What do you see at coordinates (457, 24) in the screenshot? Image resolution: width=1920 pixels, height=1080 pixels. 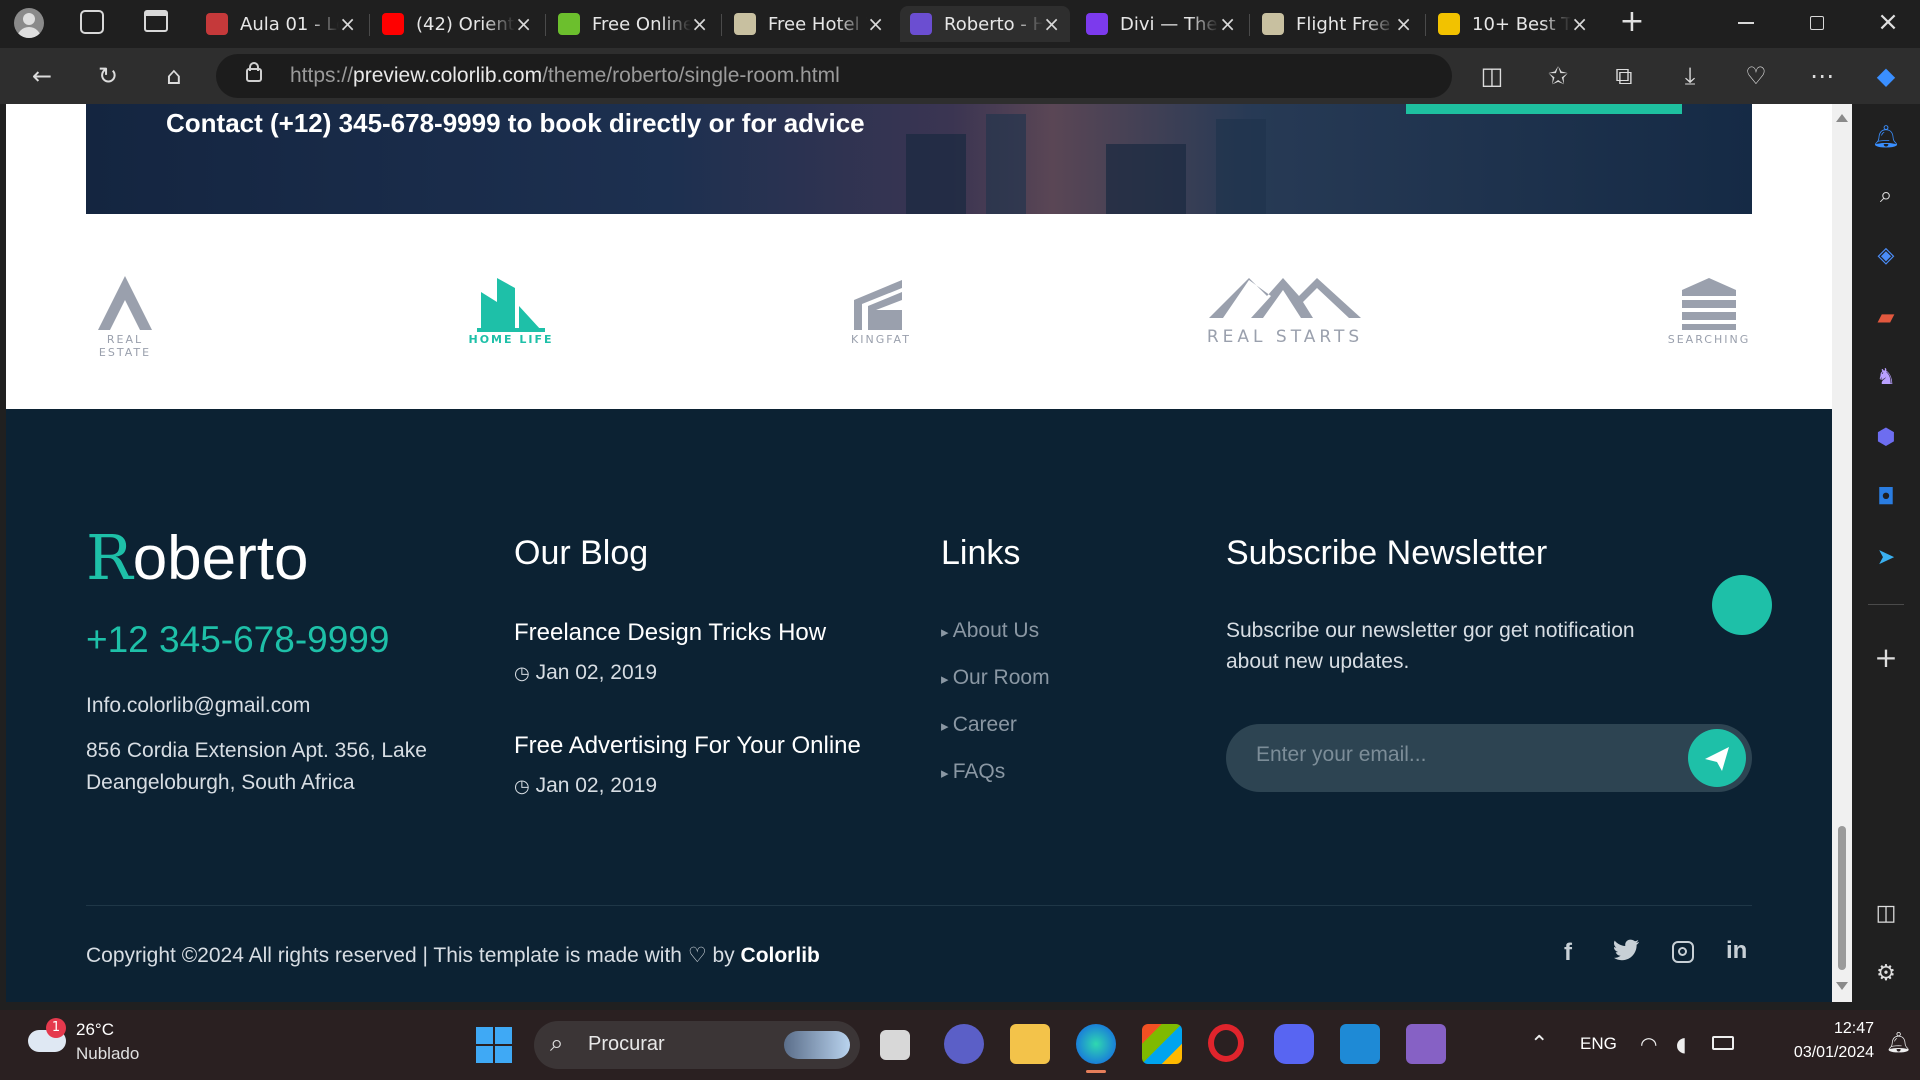 I see `tab-2: (42) Orientação×` at bounding box center [457, 24].